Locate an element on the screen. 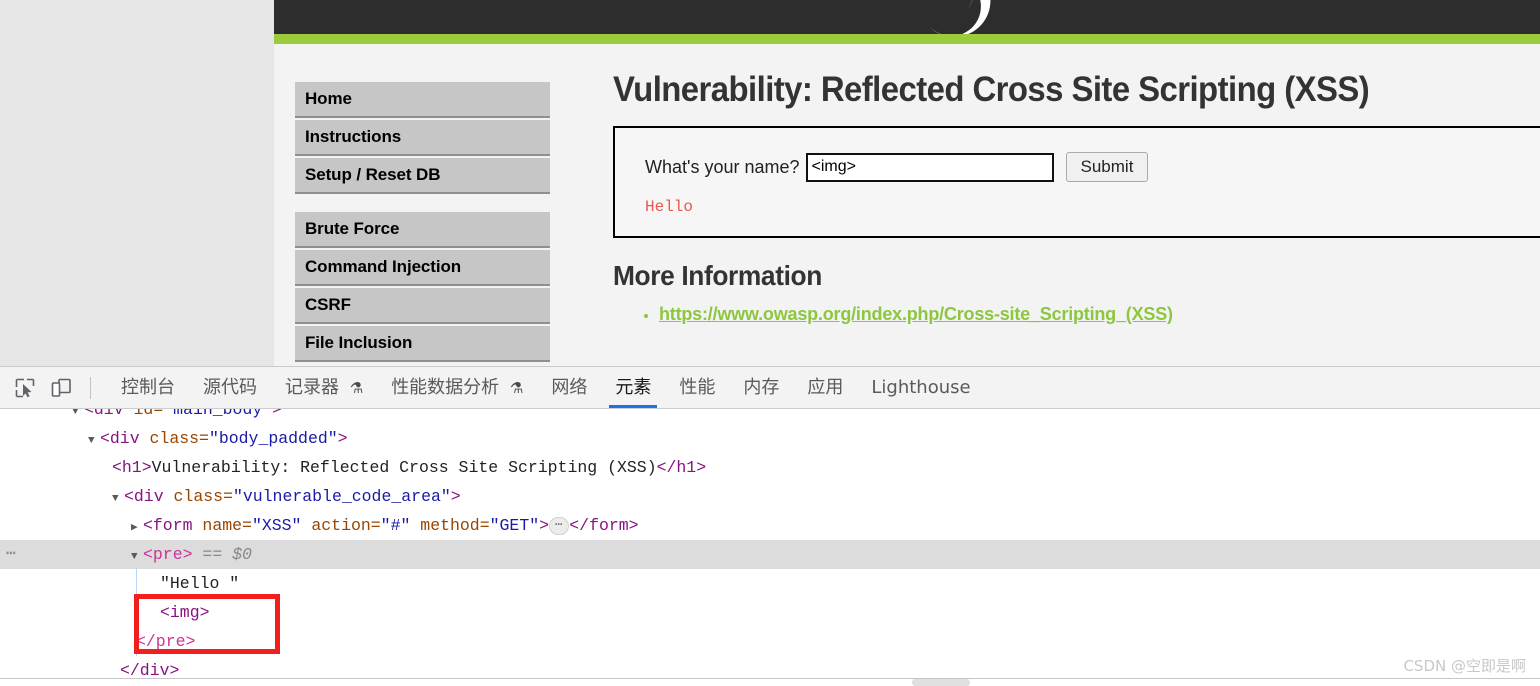  dom-child-guide-line is located at coordinates (136, 612).